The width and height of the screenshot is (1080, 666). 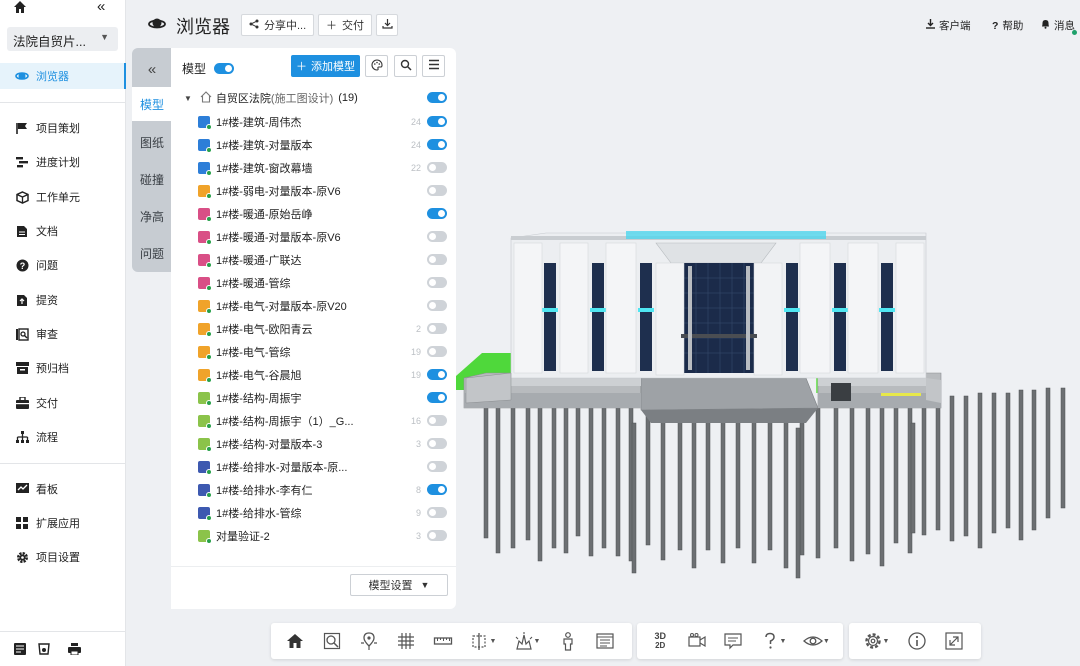 What do you see at coordinates (953, 641) in the screenshot?
I see `fullscreen-button` at bounding box center [953, 641].